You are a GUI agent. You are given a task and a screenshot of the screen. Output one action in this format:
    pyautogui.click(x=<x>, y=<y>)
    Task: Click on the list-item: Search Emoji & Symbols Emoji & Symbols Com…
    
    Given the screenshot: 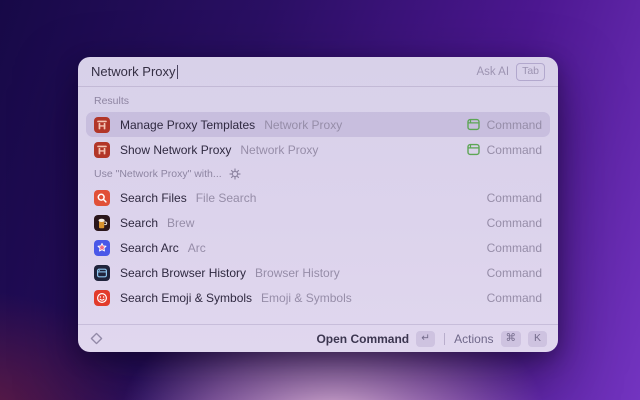 What is the action you would take?
    pyautogui.click(x=318, y=297)
    